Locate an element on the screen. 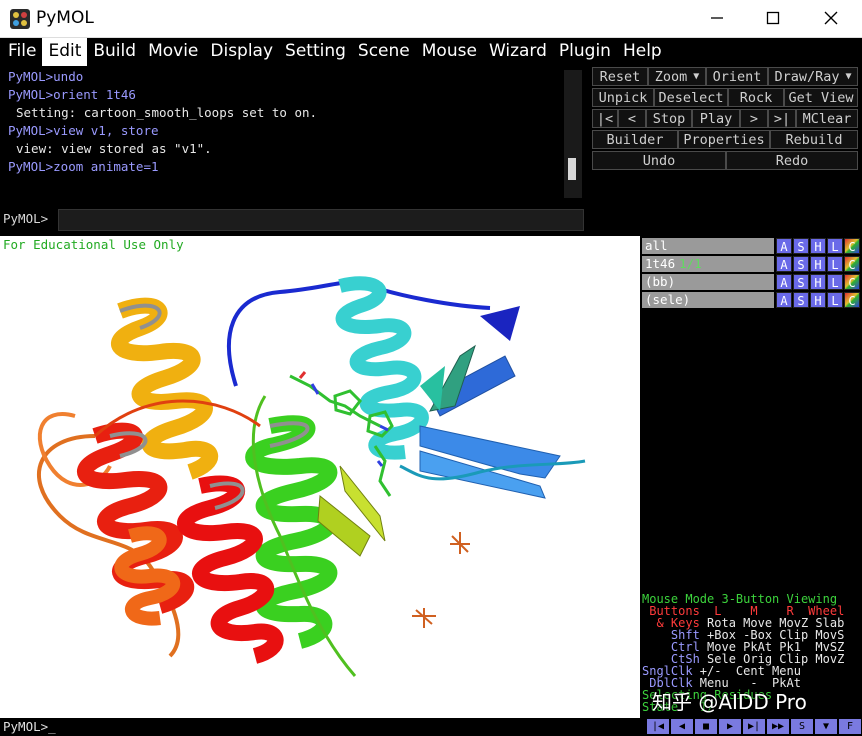 The height and width of the screenshot is (736, 862). movie-control-button: ▼ is located at coordinates (826, 726).